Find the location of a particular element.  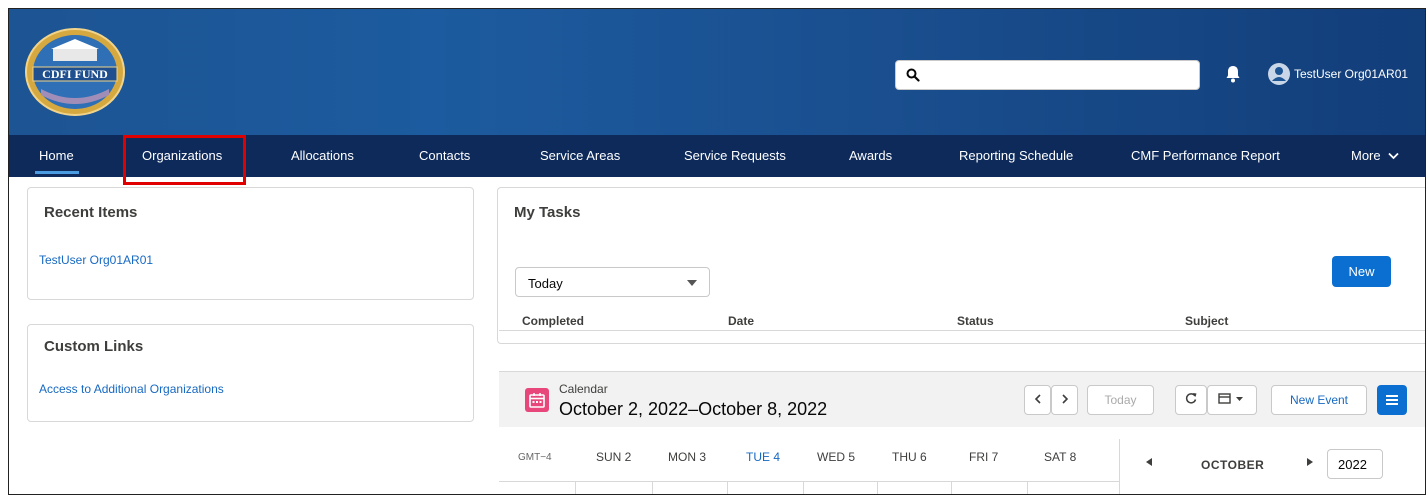

nav-item-awards: Awards is located at coordinates (870, 155).